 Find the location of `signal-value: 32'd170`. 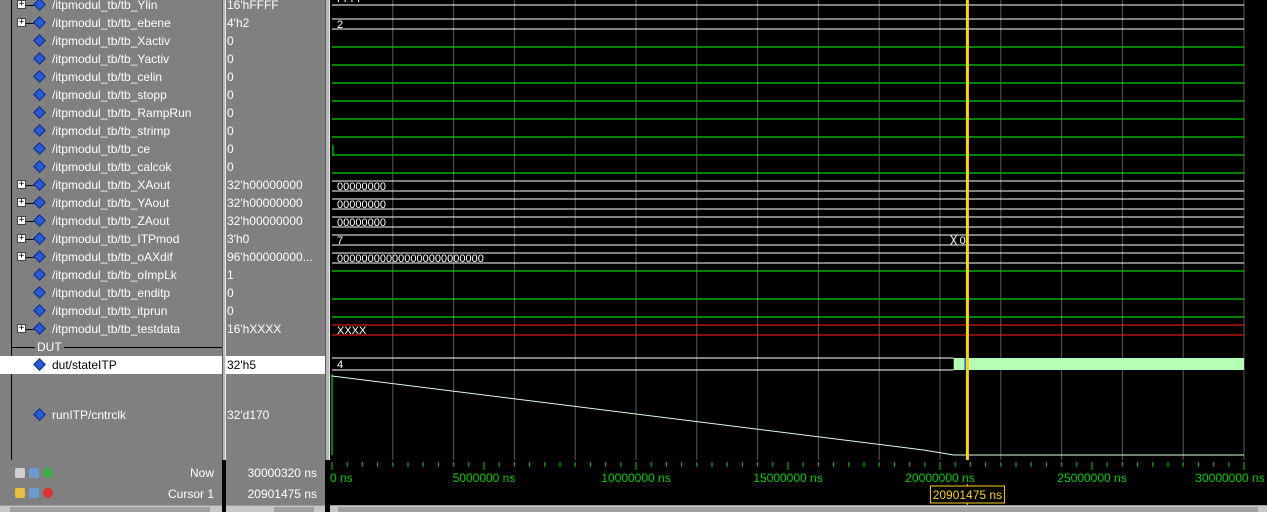

signal-value: 32'd170 is located at coordinates (248, 415).